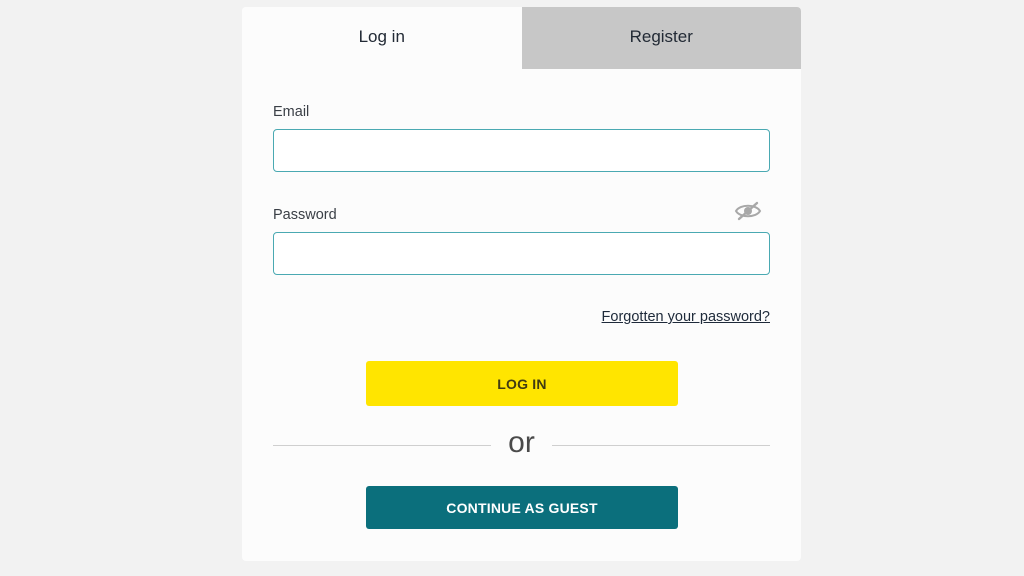  What do you see at coordinates (661, 38) in the screenshot?
I see `tab-register: Register` at bounding box center [661, 38].